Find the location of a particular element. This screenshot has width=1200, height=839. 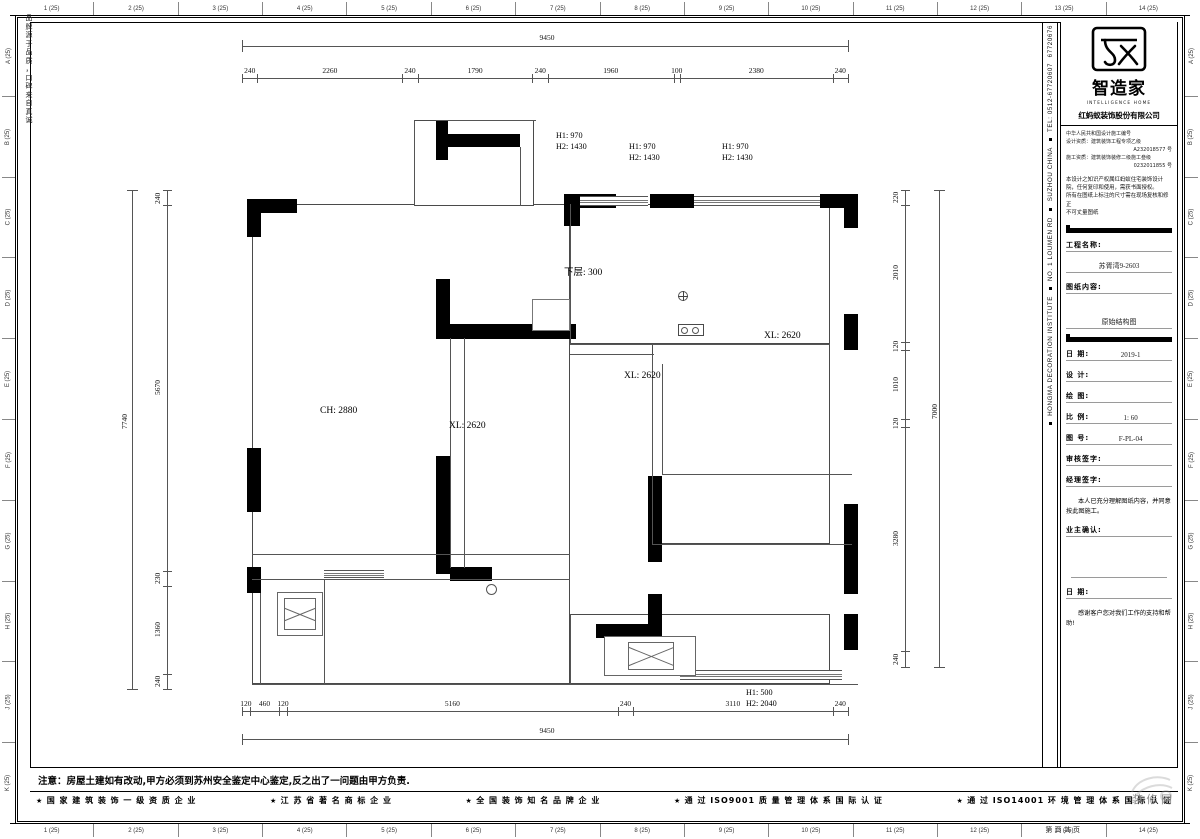

label-beam-1: XL: 2620 is located at coordinates (467, 426).